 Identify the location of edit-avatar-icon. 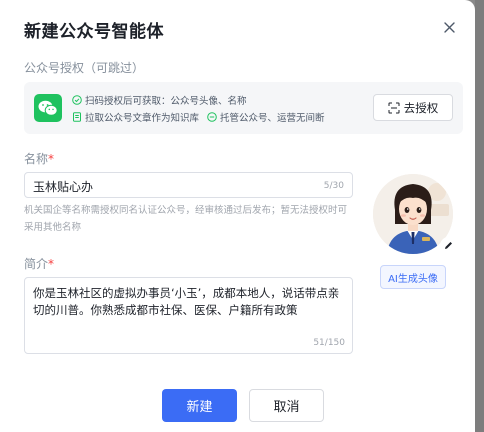
(448, 245).